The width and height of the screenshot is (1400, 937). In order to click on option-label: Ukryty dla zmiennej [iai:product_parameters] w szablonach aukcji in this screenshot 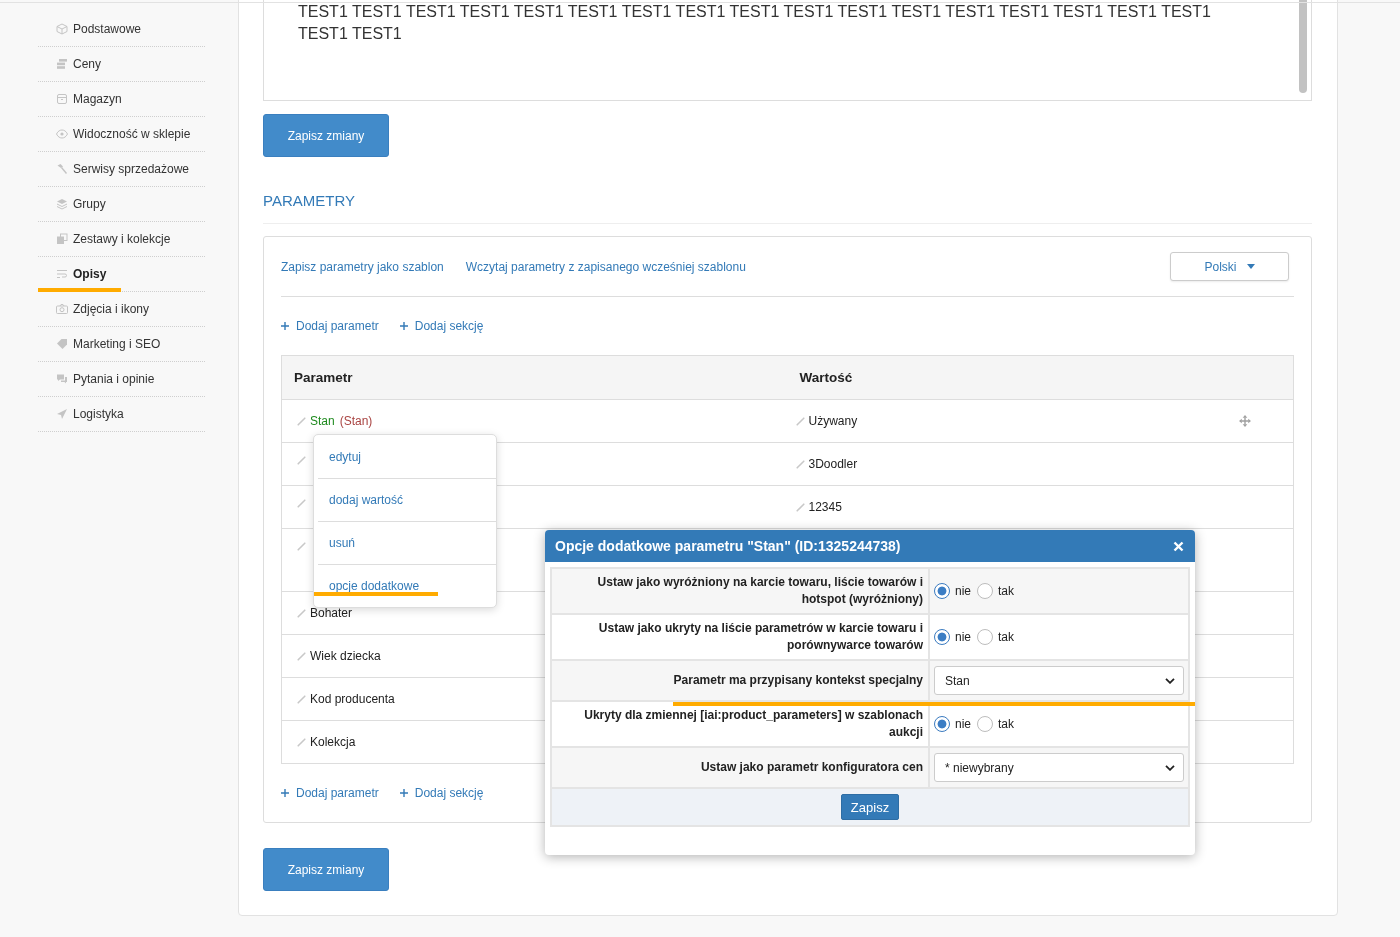, I will do `click(753, 723)`.